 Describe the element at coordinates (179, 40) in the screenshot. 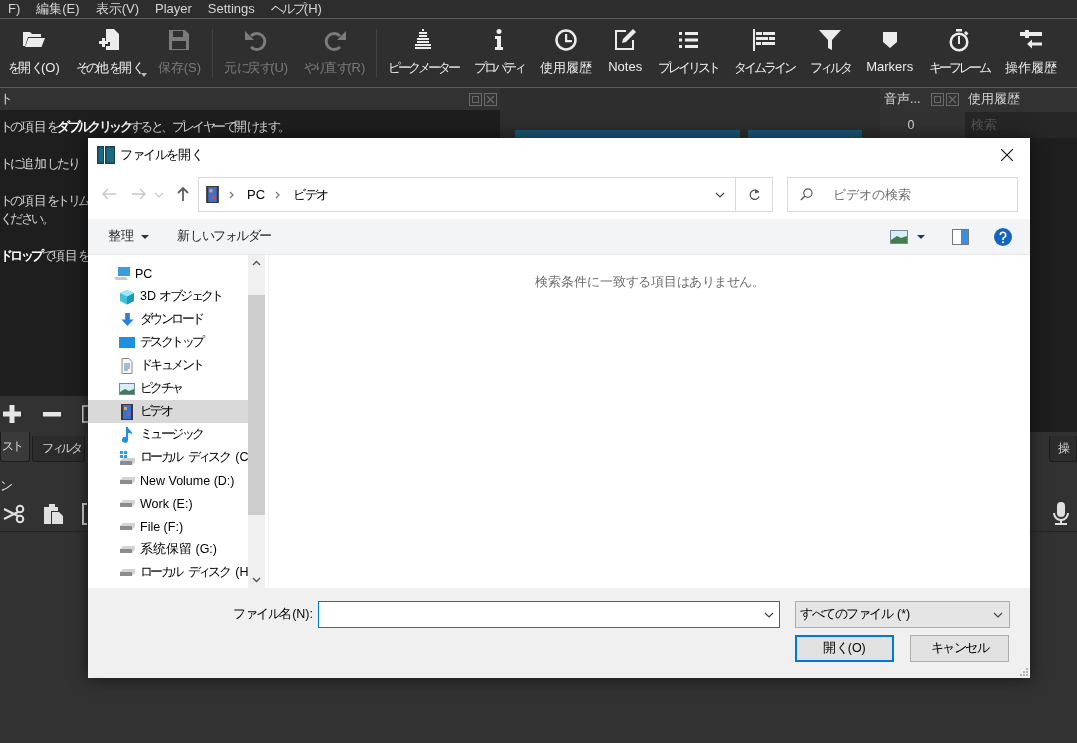

I see `save-icon` at that location.